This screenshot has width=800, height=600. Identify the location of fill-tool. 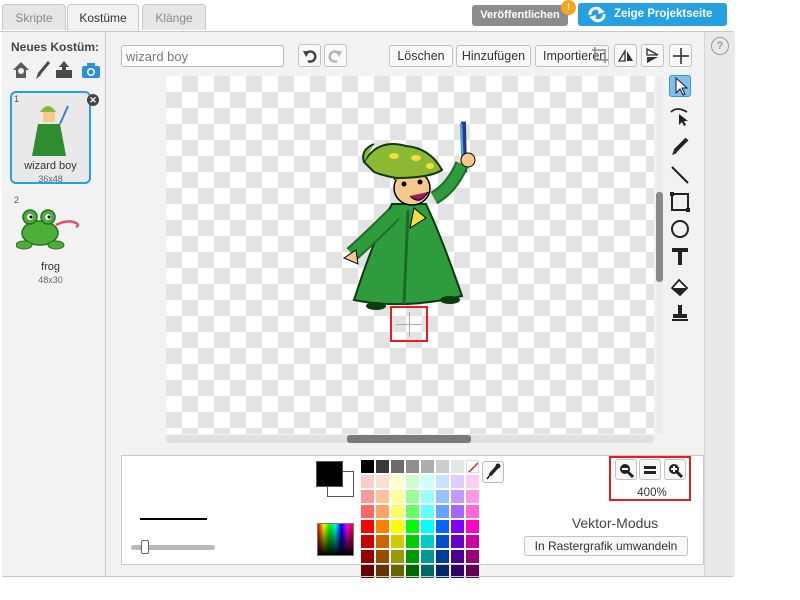
(680, 288).